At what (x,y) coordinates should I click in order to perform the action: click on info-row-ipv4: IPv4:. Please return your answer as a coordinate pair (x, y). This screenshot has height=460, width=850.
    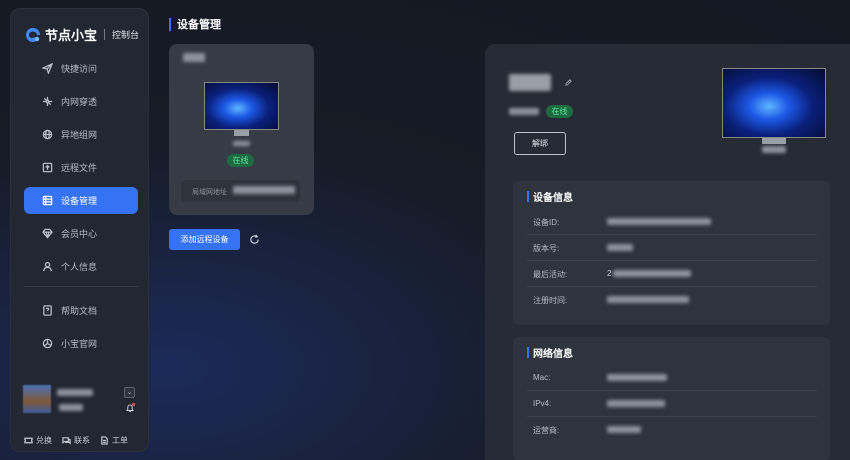
    Looking at the image, I should click on (672, 404).